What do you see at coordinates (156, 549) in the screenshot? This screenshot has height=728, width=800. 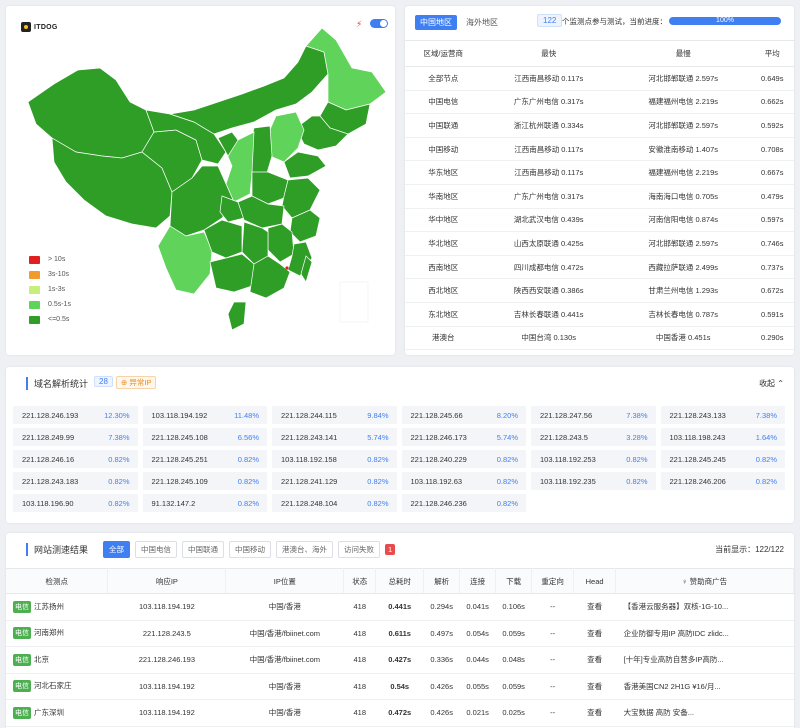 I see `filter-telecom: 中国电信` at bounding box center [156, 549].